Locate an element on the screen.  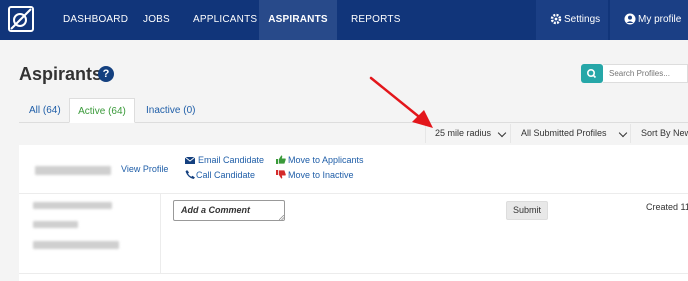
thumbs-up-icon is located at coordinates (281, 159).